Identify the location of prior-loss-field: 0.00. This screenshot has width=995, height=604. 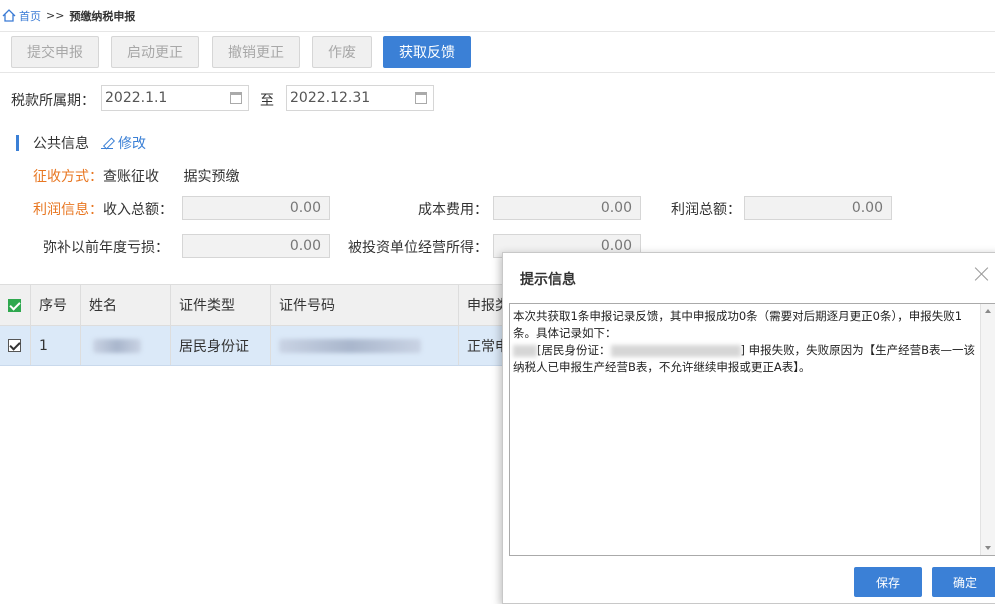
(256, 246).